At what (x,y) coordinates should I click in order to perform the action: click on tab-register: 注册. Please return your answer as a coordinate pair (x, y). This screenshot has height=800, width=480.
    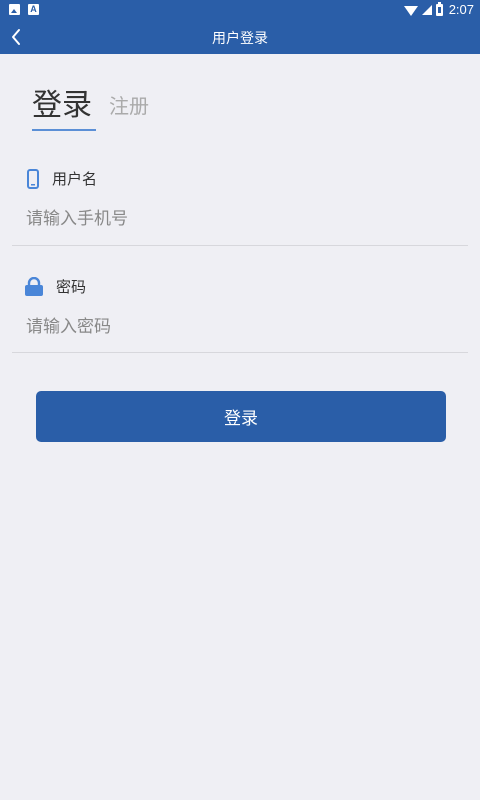
    Looking at the image, I should click on (129, 104).